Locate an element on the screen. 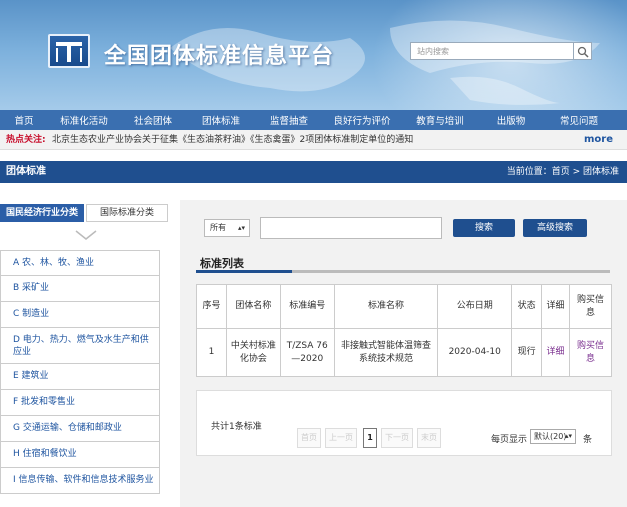 Image resolution: width=627 pixels, height=507 pixels. per-page-select: 默认(20) ▴▾ is located at coordinates (553, 436).